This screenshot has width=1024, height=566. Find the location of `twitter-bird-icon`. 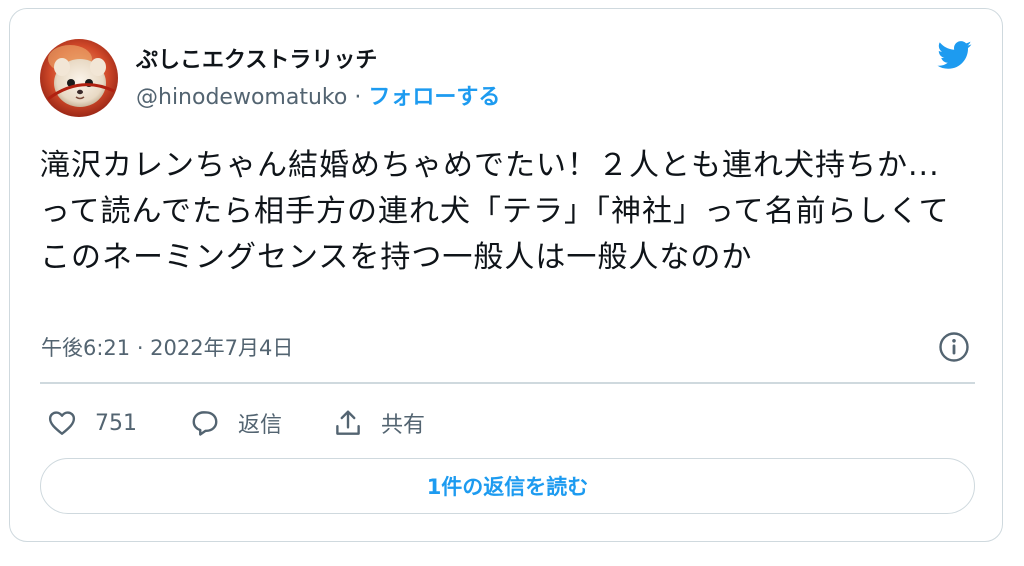

twitter-bird-icon is located at coordinates (954, 55).